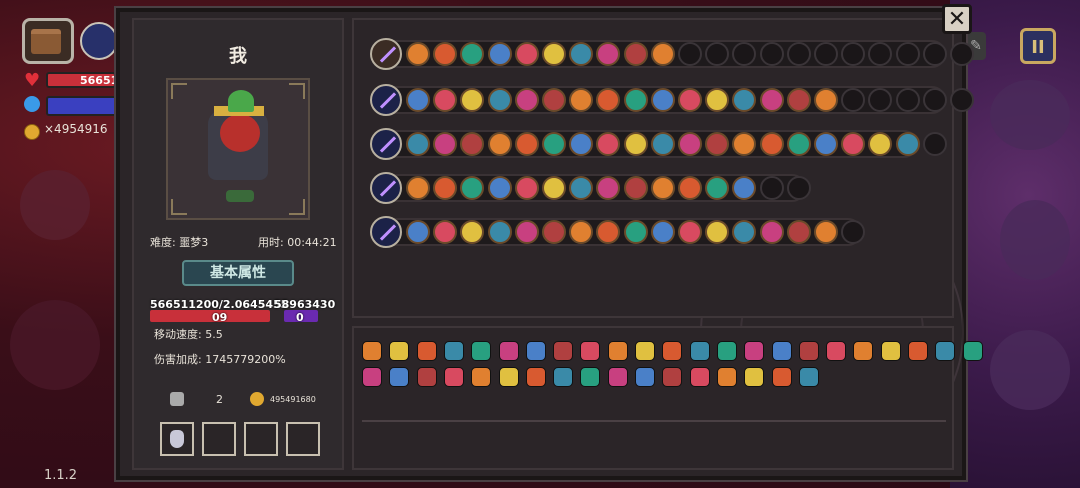 This screenshot has width=1080, height=488. I want to click on current-weapon-icon, so click(99, 41).